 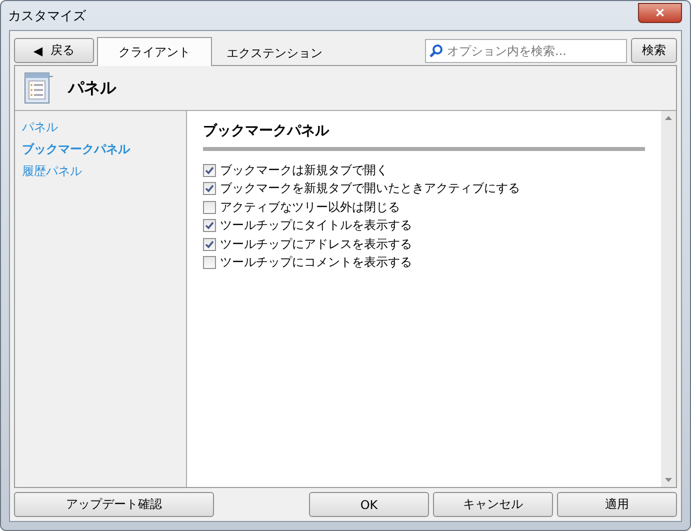 I want to click on panel-icon, so click(x=39, y=88).